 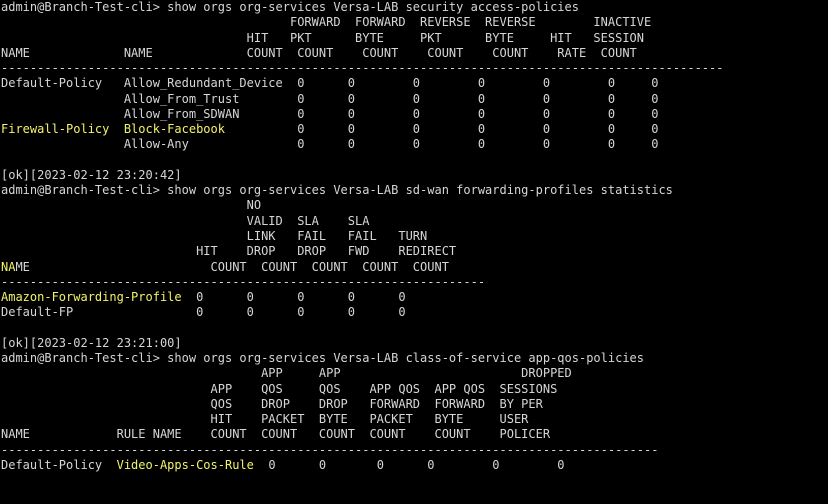 What do you see at coordinates (214, 235) in the screenshot?
I see `terminal-text: LINK FAIL FAIL TURN` at bounding box center [214, 235].